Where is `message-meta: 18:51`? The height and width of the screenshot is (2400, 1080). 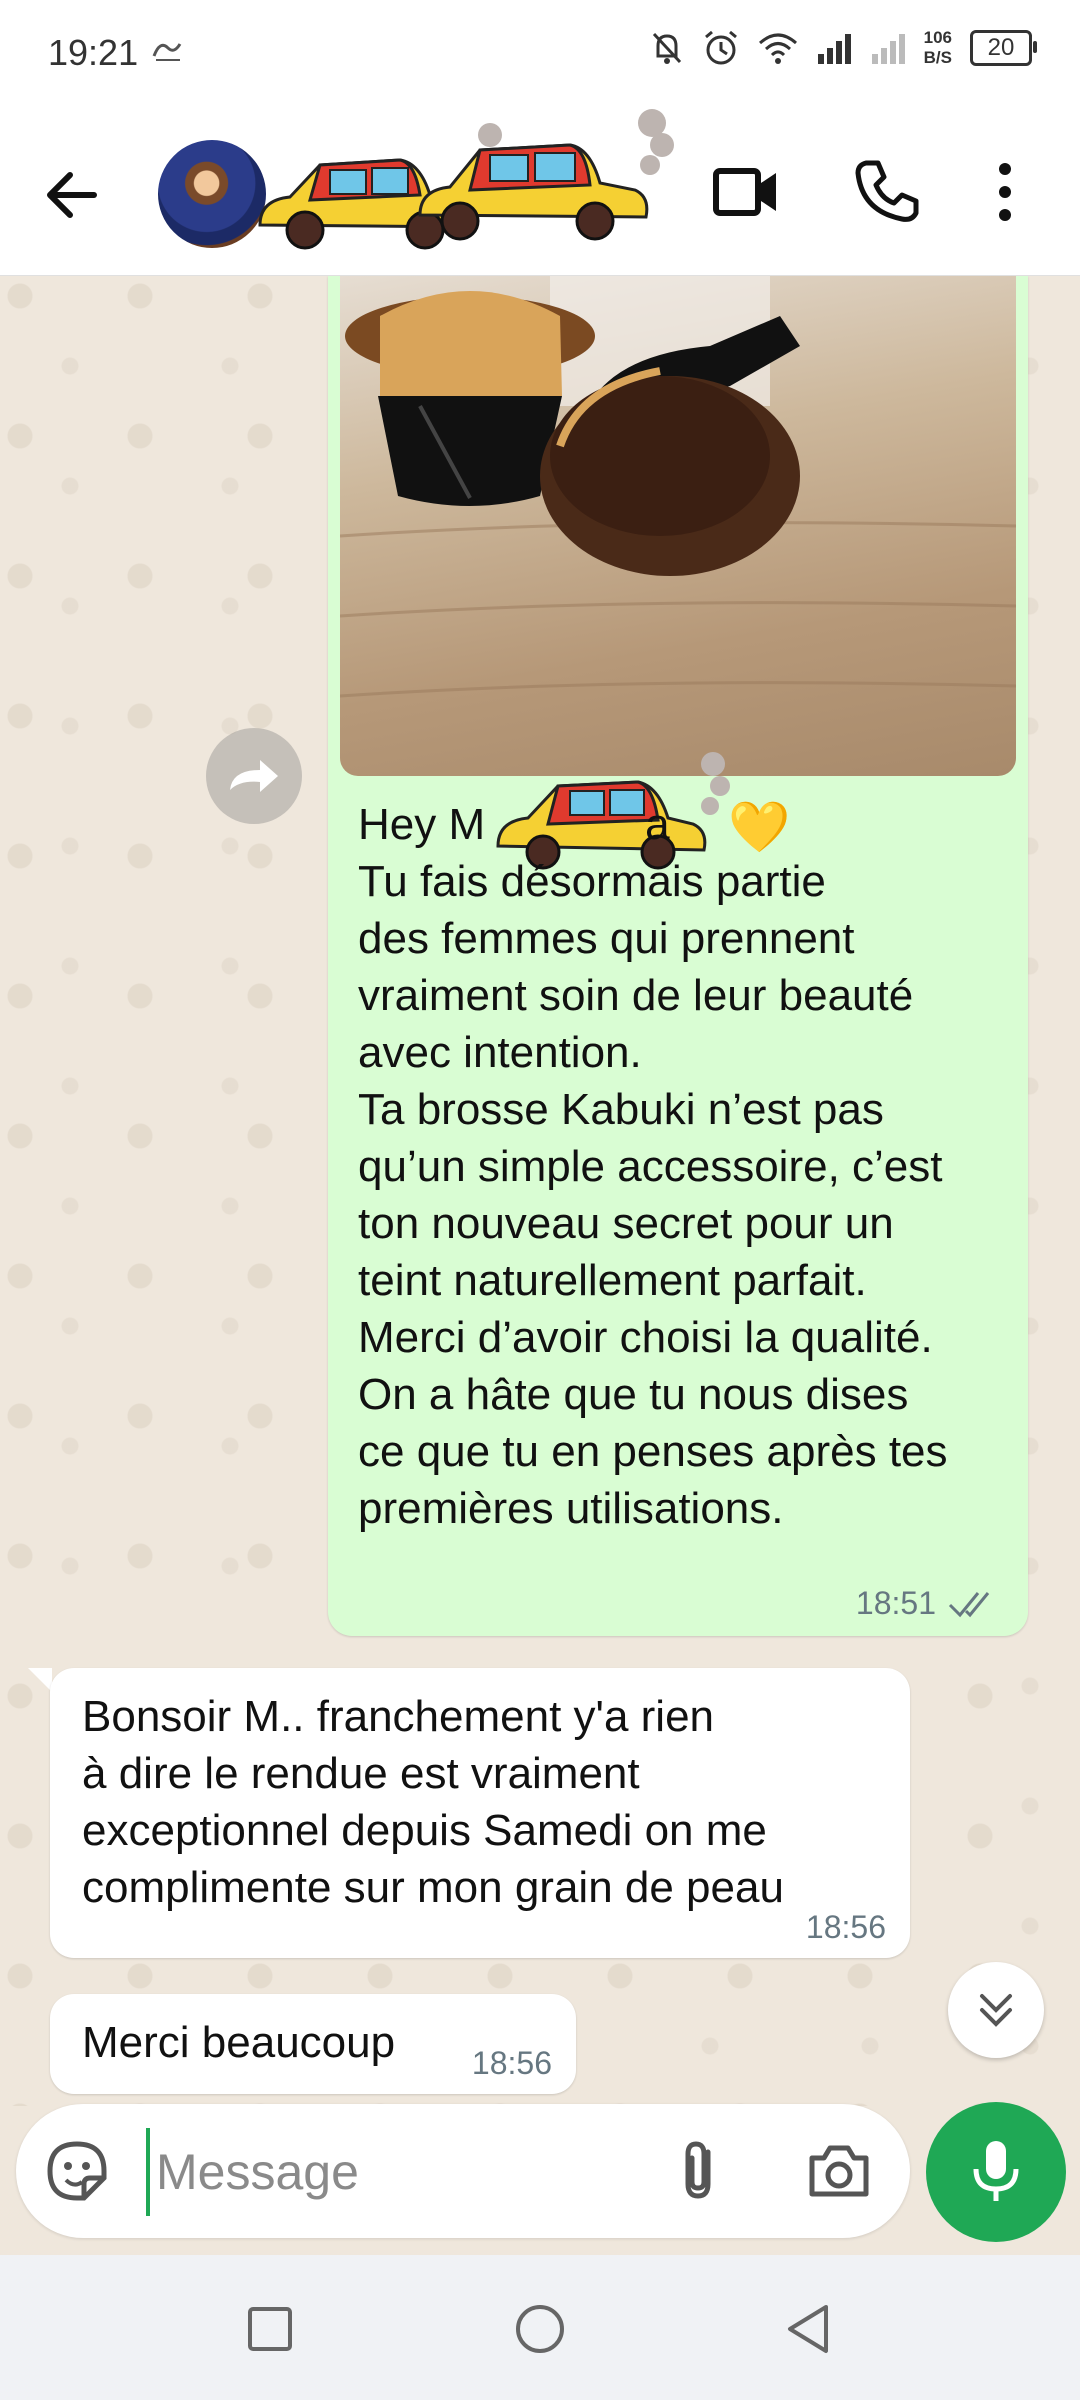
message-meta: 18:51 is located at coordinates (928, 1603).